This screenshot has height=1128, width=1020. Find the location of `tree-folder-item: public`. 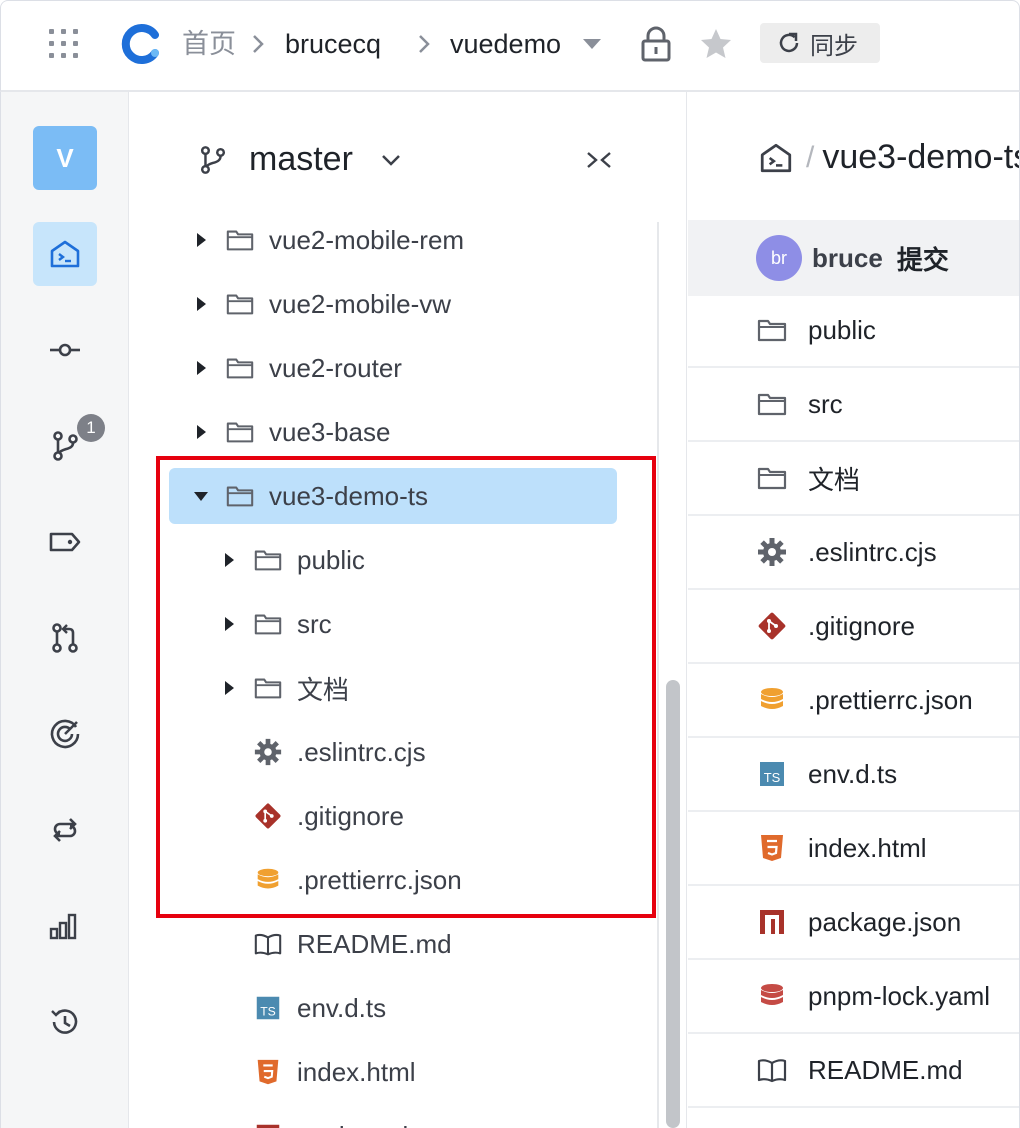

tree-folder-item: public is located at coordinates (389, 560).